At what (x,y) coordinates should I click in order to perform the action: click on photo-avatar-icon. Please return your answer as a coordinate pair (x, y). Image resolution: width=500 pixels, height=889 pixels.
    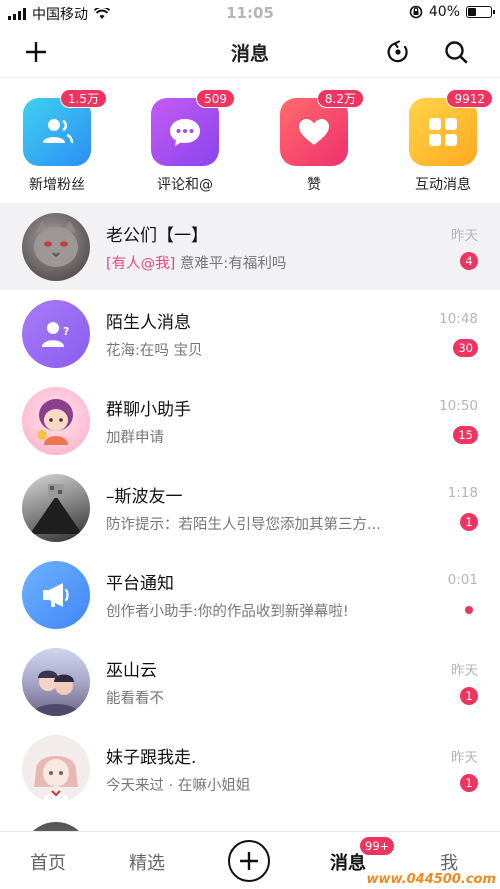
    Looking at the image, I should click on (56, 509).